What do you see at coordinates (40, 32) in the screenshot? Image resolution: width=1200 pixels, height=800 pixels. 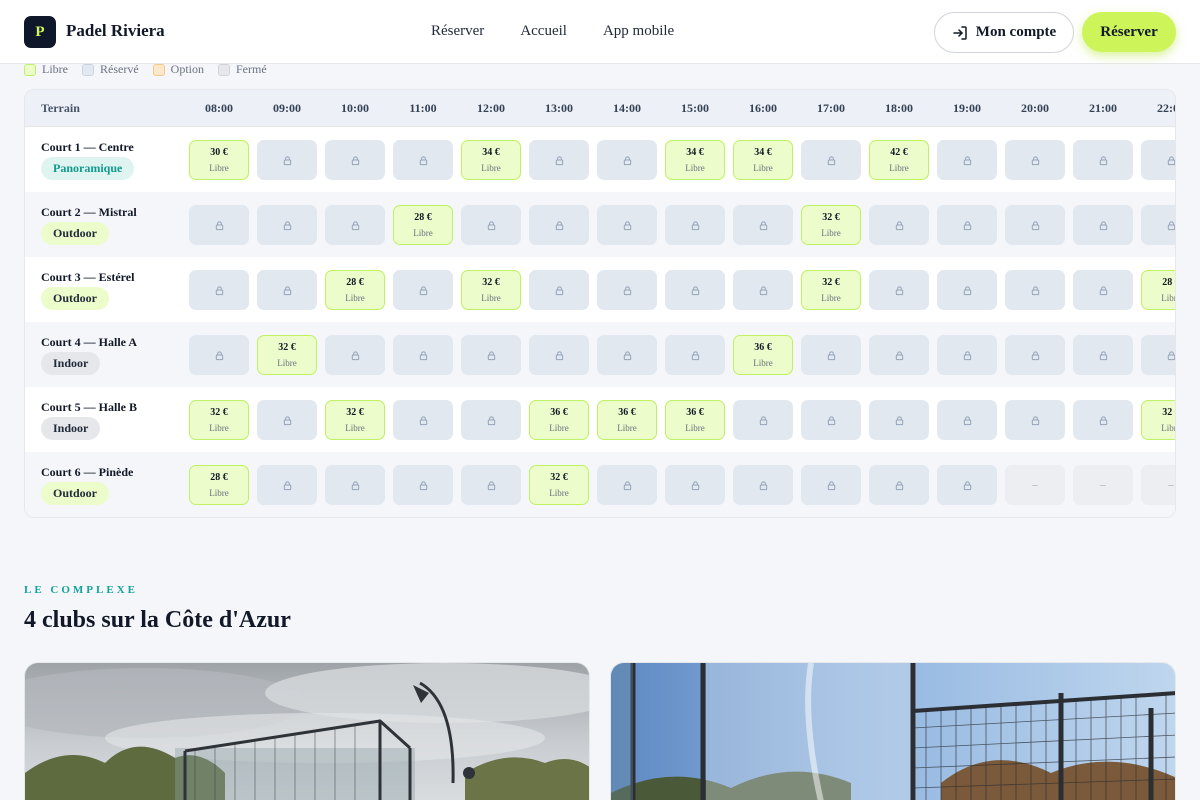 I see `logo: P` at bounding box center [40, 32].